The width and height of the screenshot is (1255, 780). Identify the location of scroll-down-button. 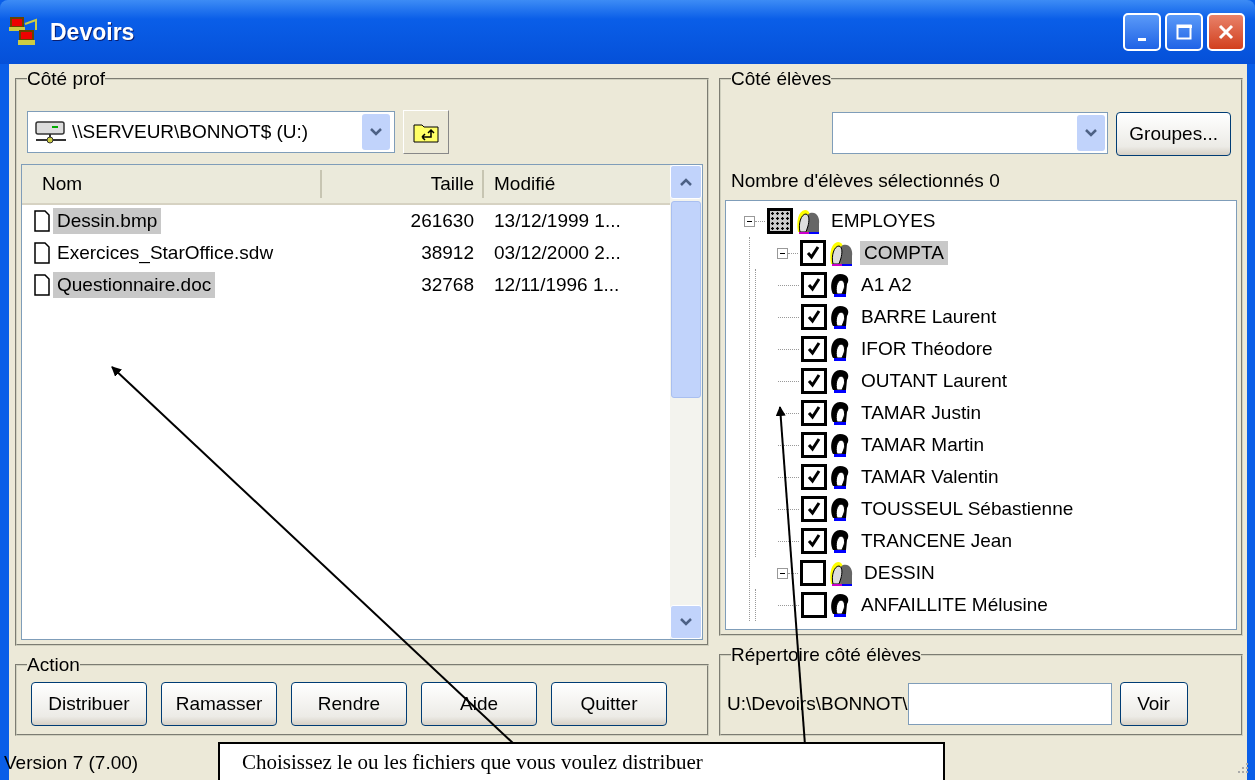
(686, 622).